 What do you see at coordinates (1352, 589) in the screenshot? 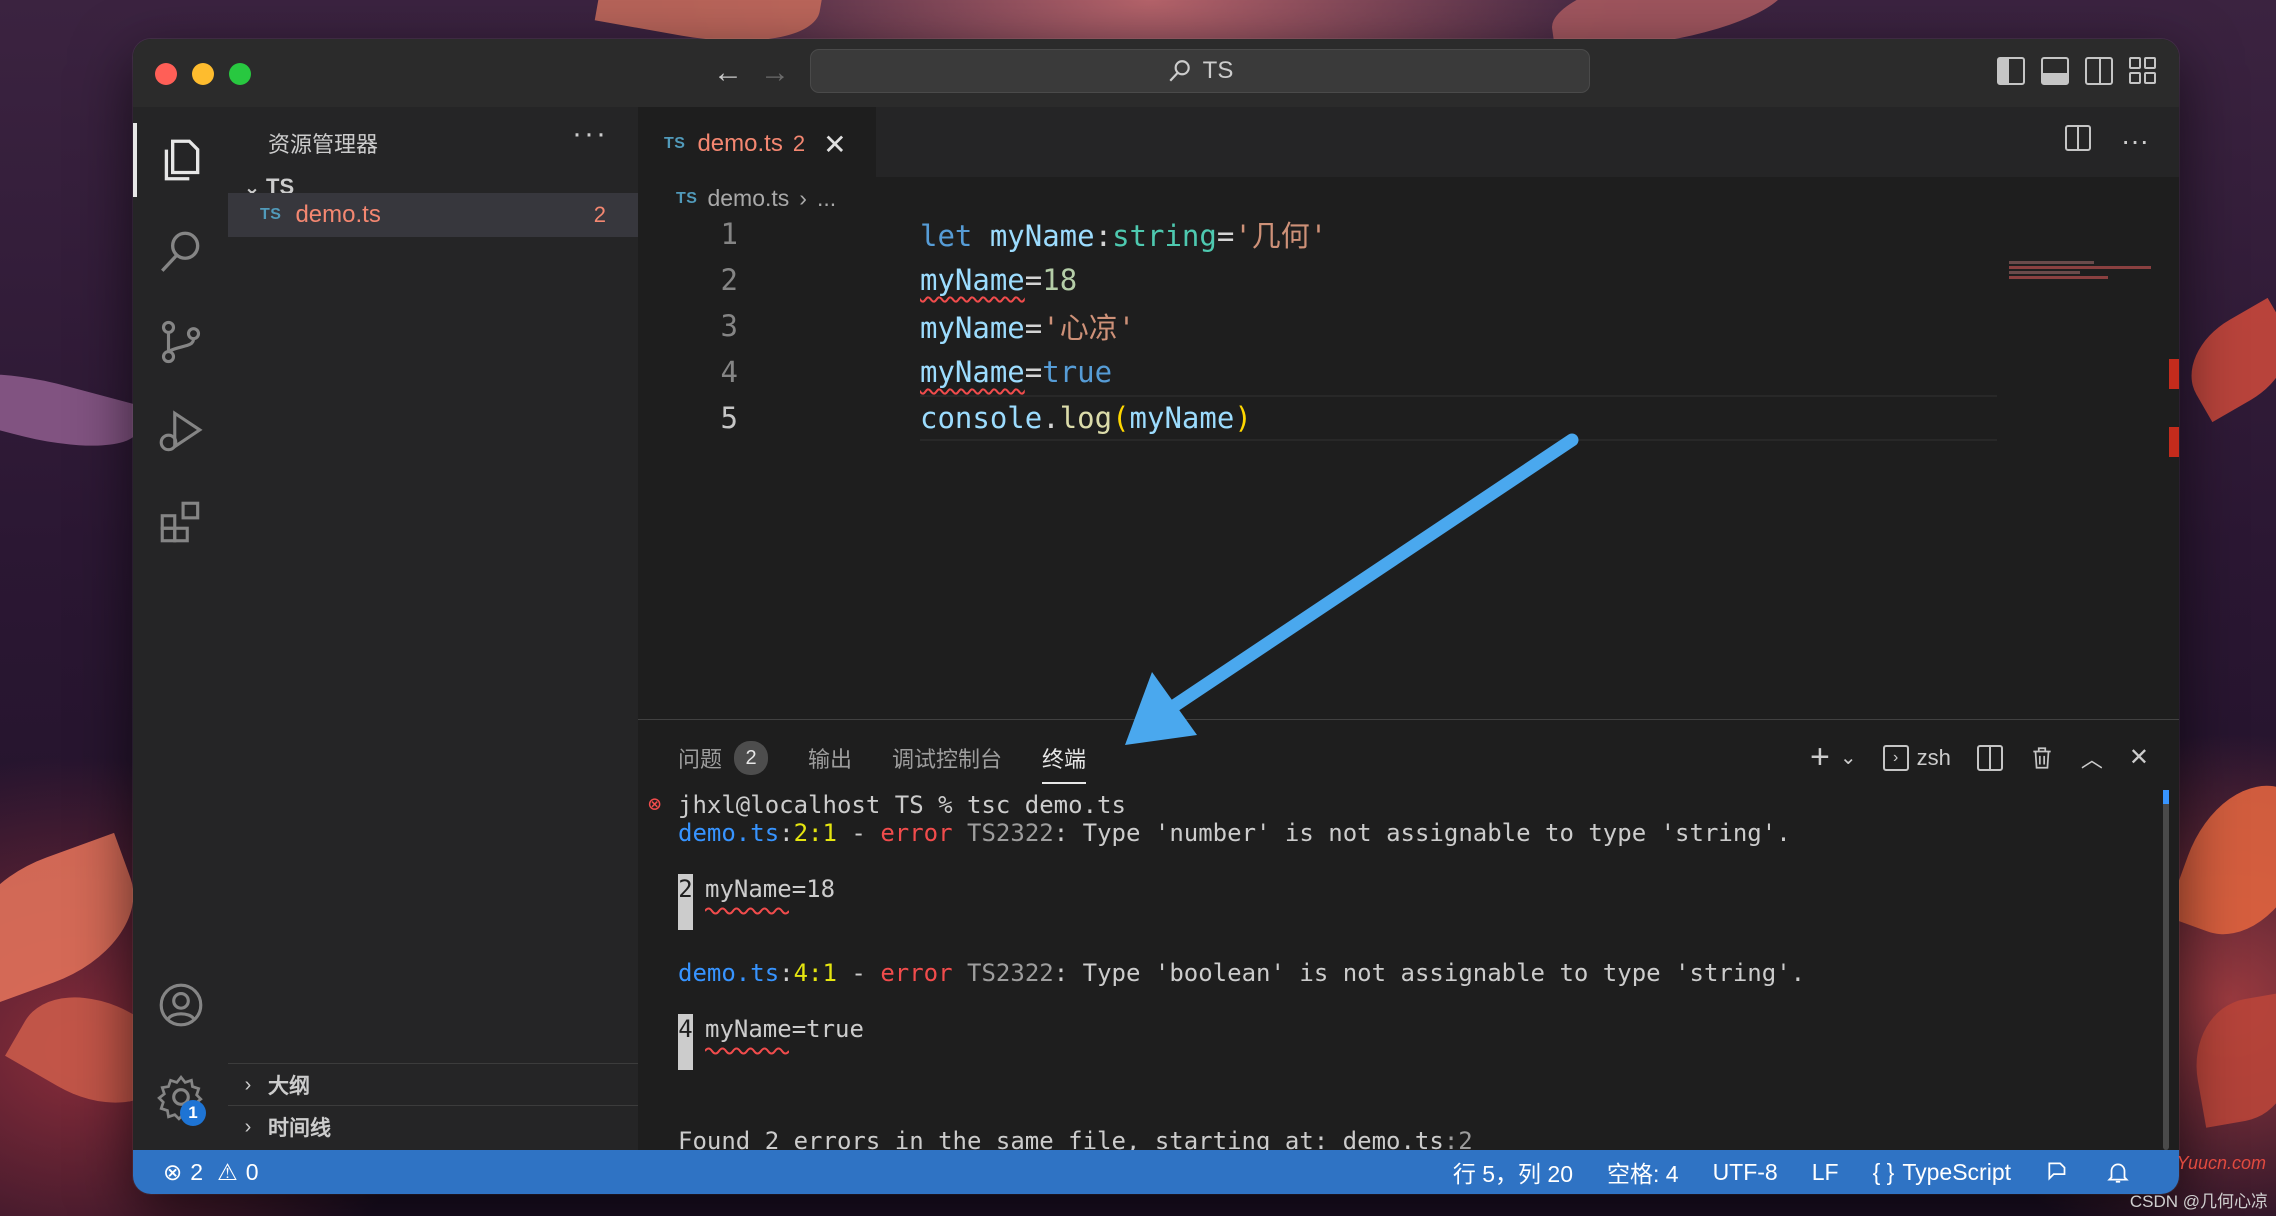
I see `annotation-arrow` at bounding box center [1352, 589].